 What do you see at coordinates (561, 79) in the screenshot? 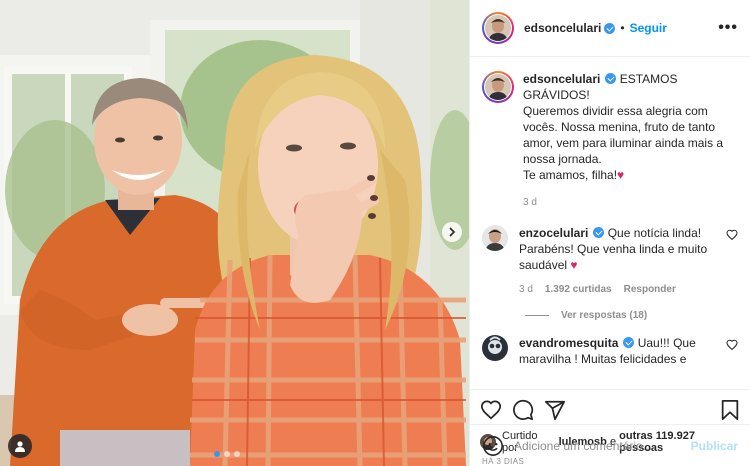
I see `caption-username: edsoncelulari` at bounding box center [561, 79].